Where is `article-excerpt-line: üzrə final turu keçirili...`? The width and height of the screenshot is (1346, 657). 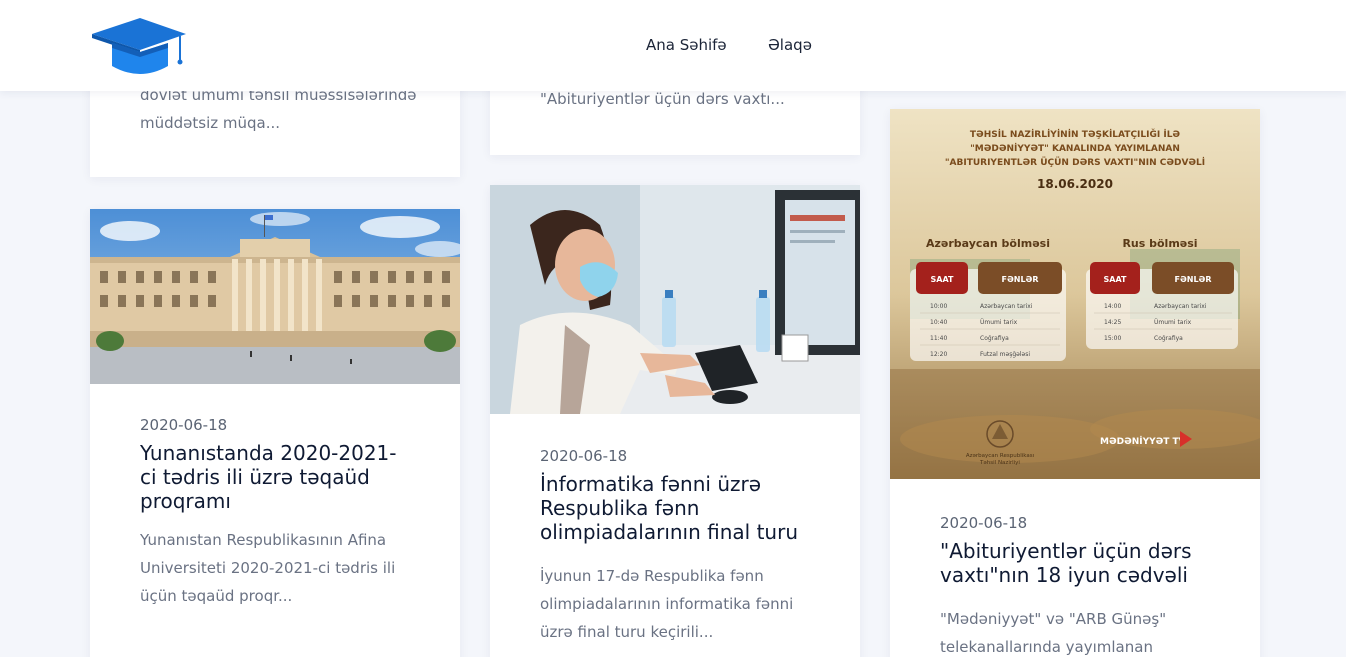 article-excerpt-line: üzrə final turu keçirili... is located at coordinates (627, 632).